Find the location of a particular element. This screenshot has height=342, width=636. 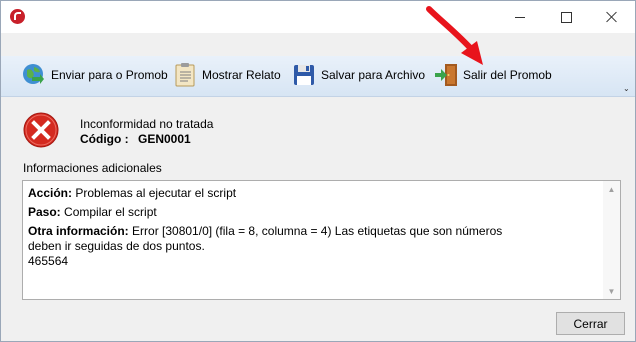

error-code-value: GEN0001 is located at coordinates (164, 139).